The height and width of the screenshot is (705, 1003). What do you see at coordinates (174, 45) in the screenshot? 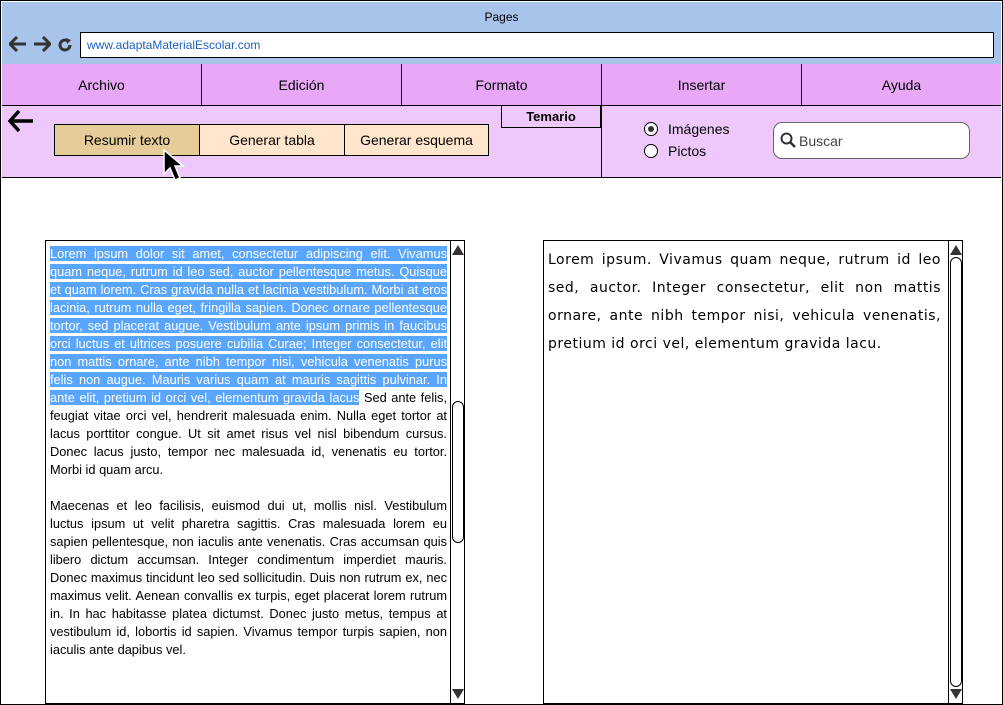
I see `url-text: www.adaptaMaterialEscolar.com` at bounding box center [174, 45].